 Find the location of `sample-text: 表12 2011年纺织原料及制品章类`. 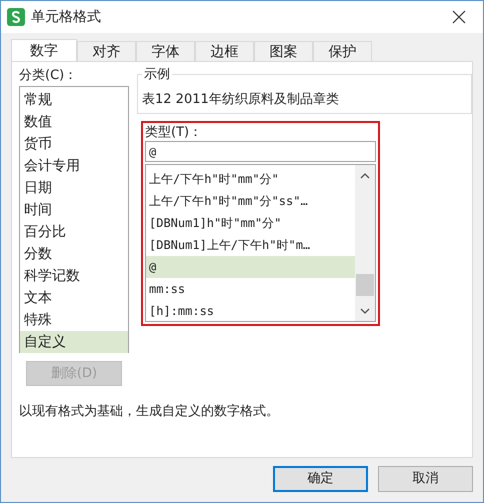

sample-text: 表12 2011年纺织原料及制品章类 is located at coordinates (240, 99).